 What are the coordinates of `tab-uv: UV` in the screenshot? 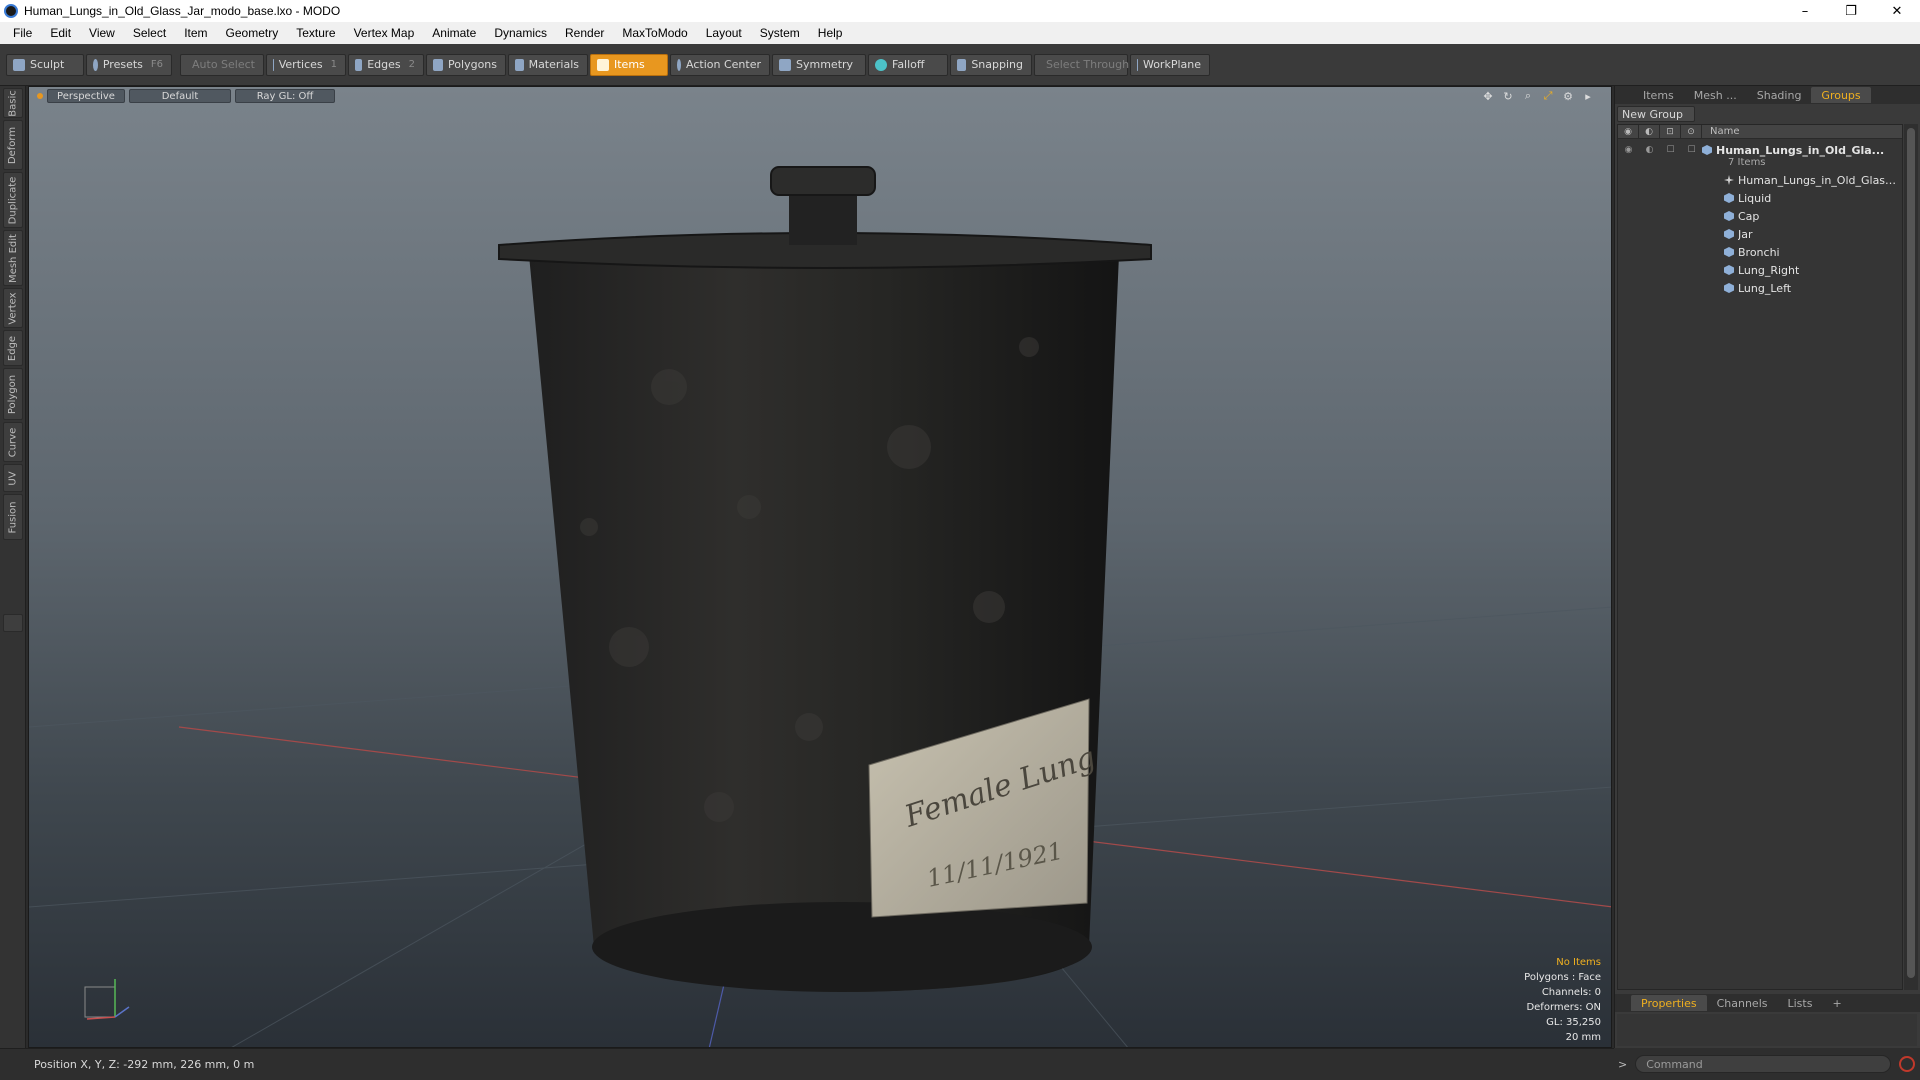 It's located at (13, 478).